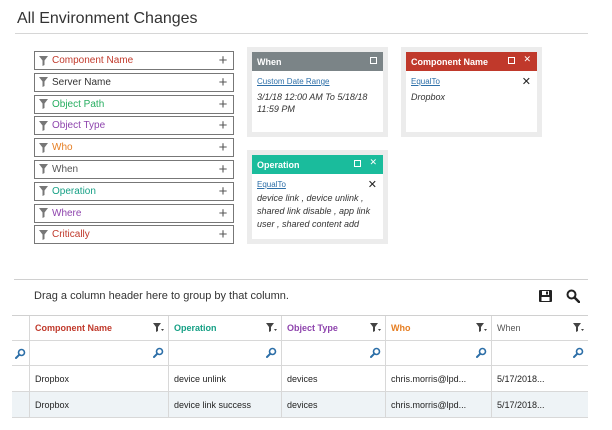 This screenshot has height=430, width=612. What do you see at coordinates (134, 191) in the screenshot?
I see `filter-item-operation: Operation +` at bounding box center [134, 191].